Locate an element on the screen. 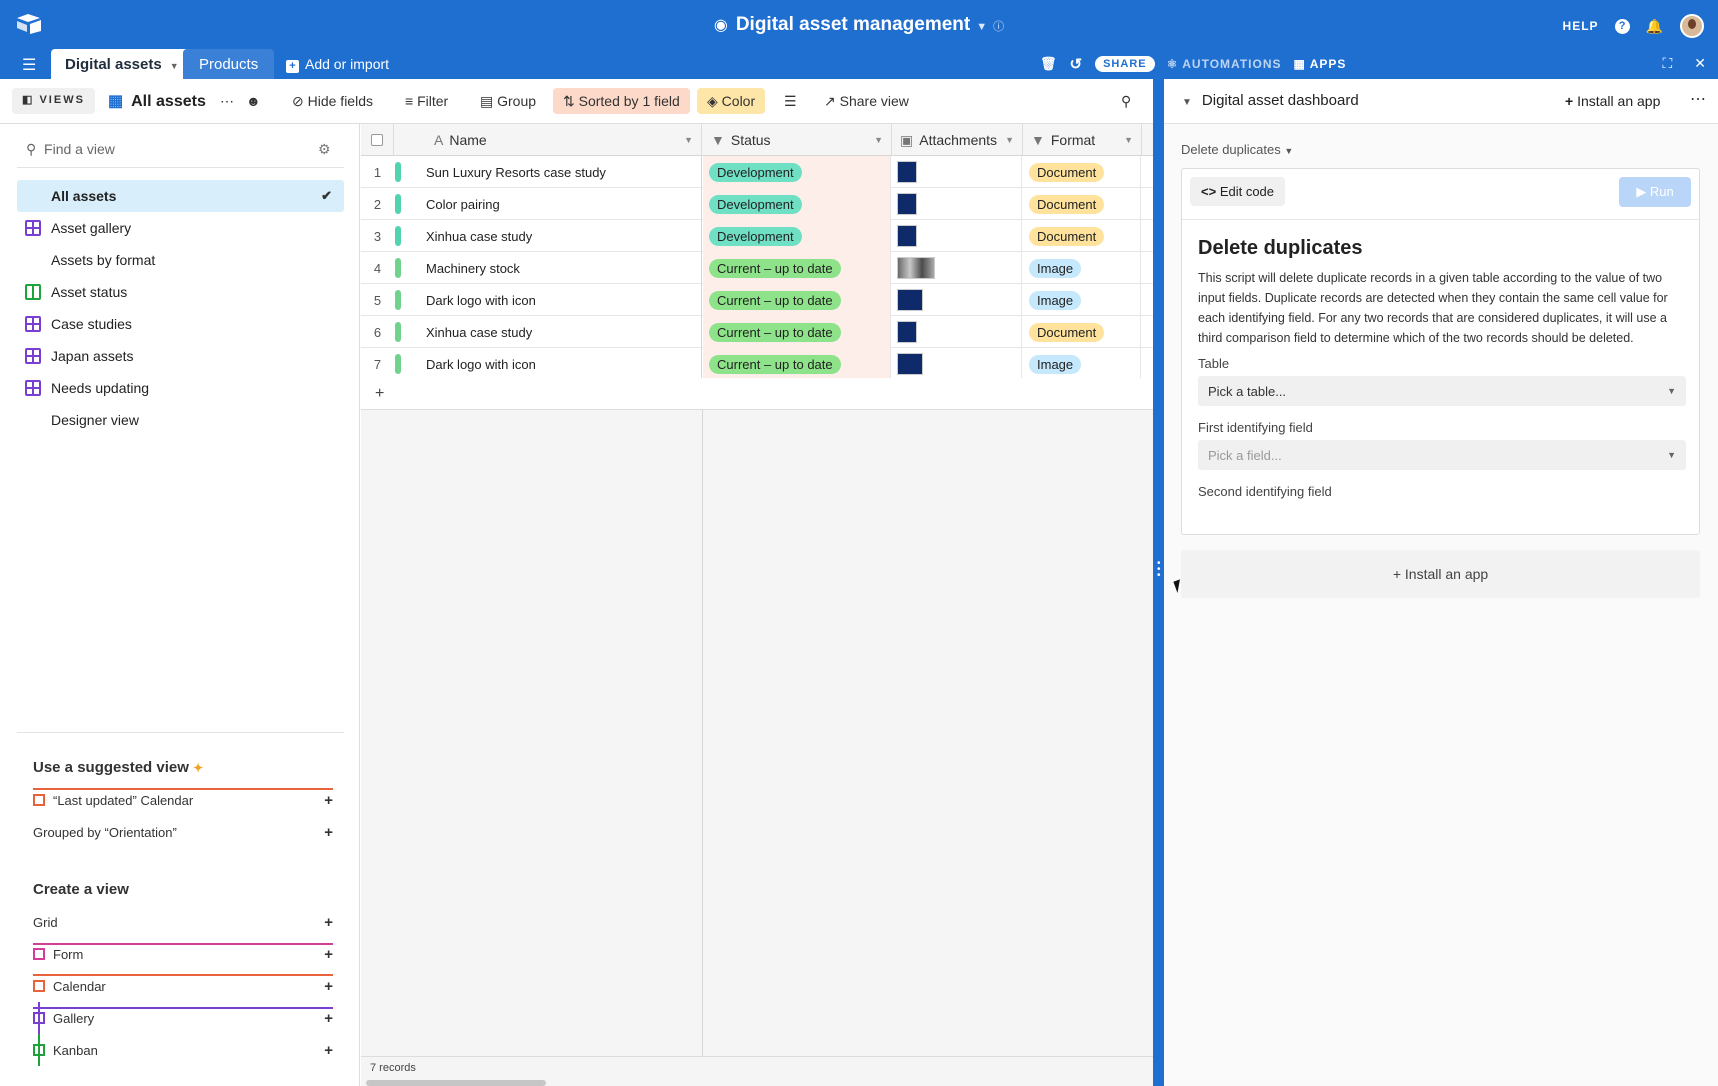  find-view-input: ⚲ Find a view is located at coordinates (70, 149).